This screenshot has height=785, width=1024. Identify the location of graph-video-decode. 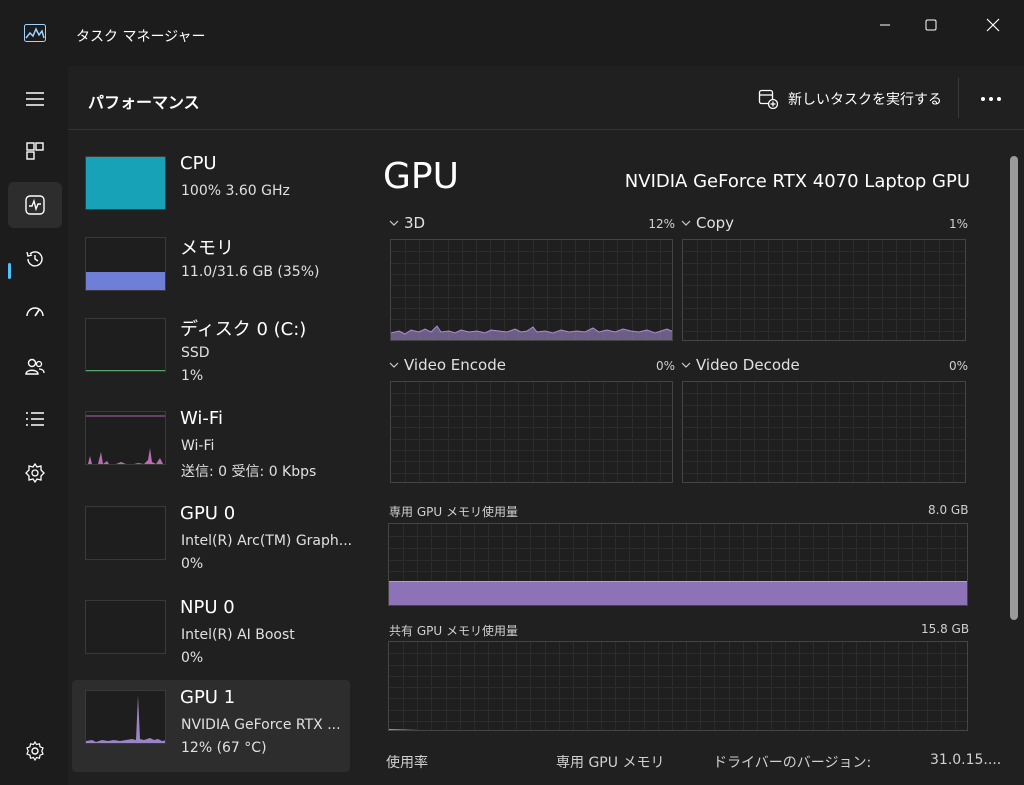
(824, 432).